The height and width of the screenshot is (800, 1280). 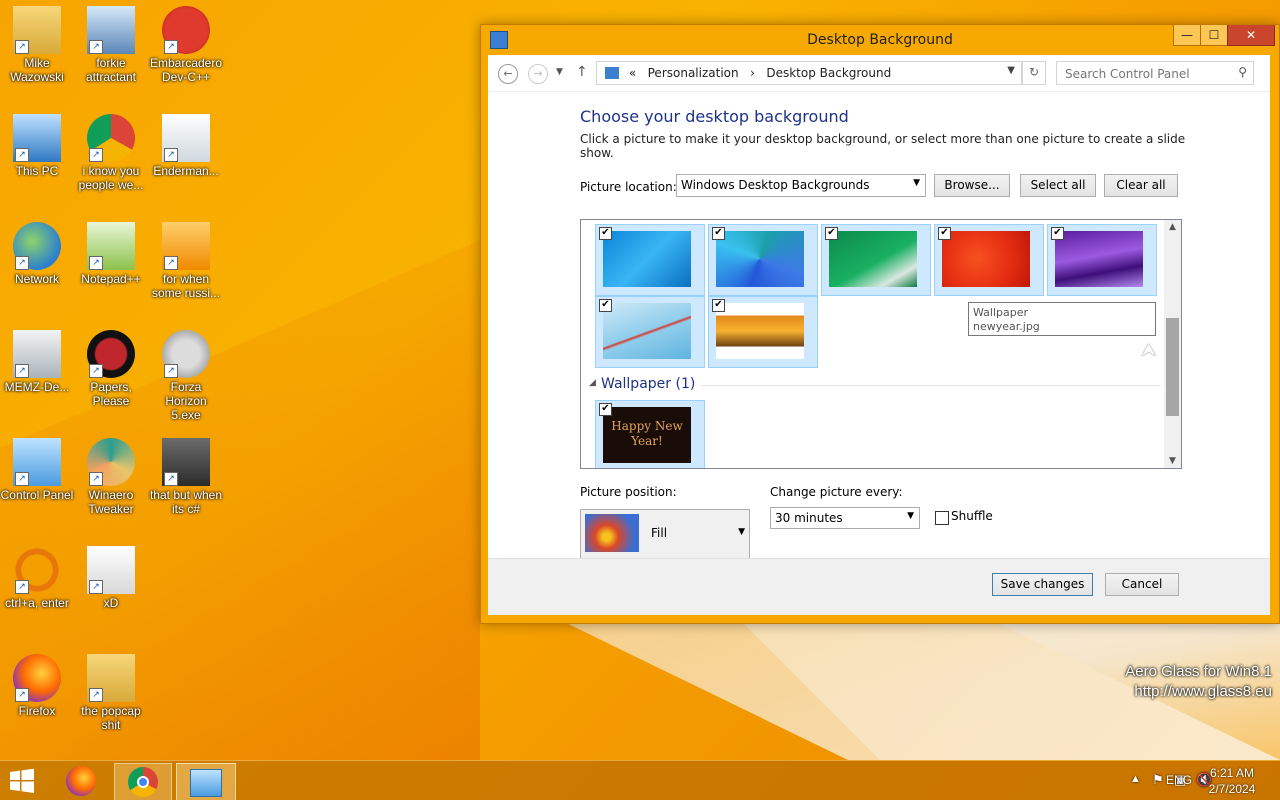 I want to click on recent-pages-dropdown-icon: ▼, so click(x=559, y=72).